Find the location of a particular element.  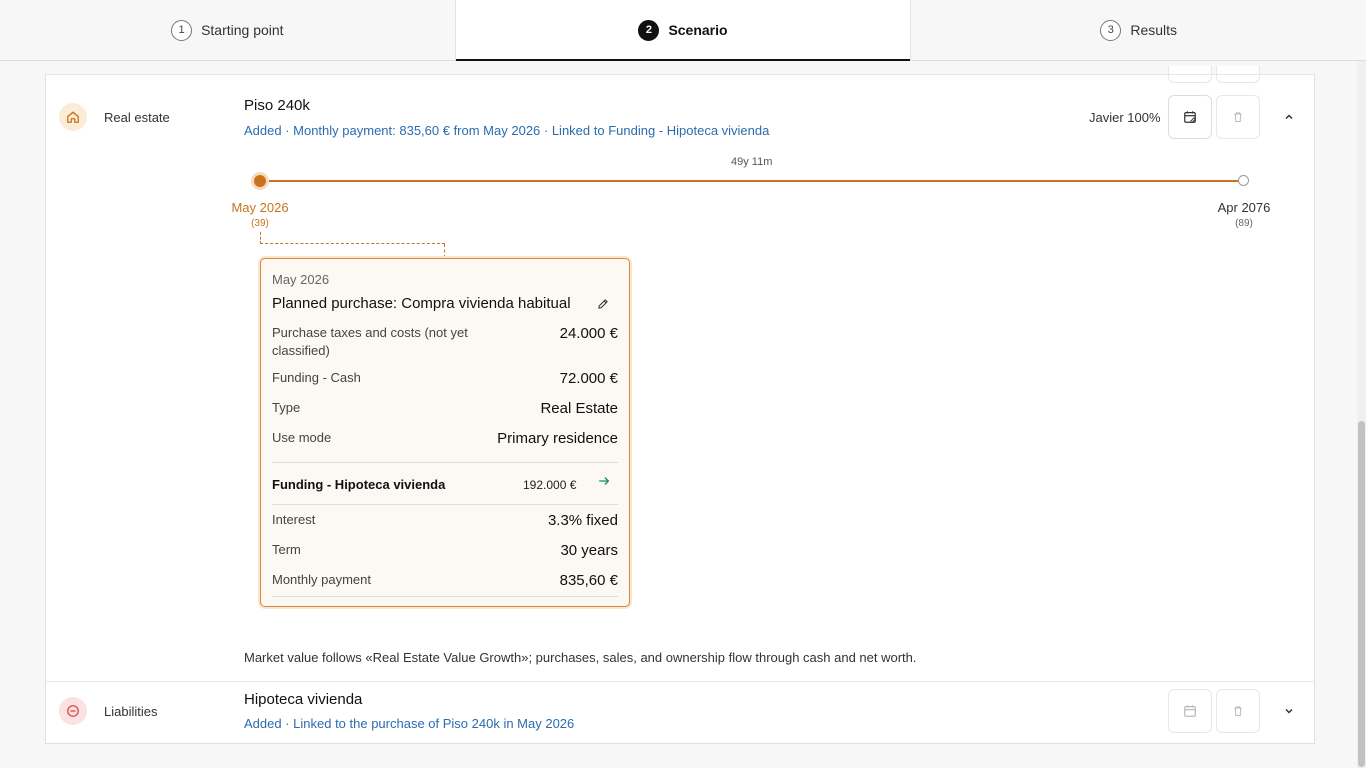

step-scenario: 2 Scenario is located at coordinates (683, 30).